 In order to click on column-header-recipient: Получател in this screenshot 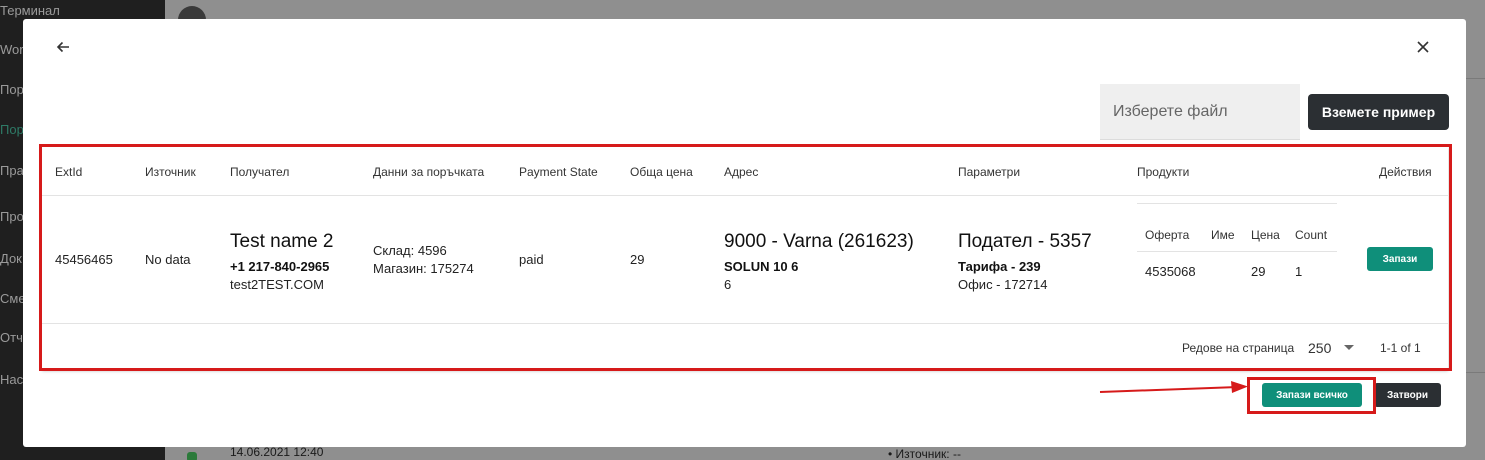, I will do `click(260, 172)`.